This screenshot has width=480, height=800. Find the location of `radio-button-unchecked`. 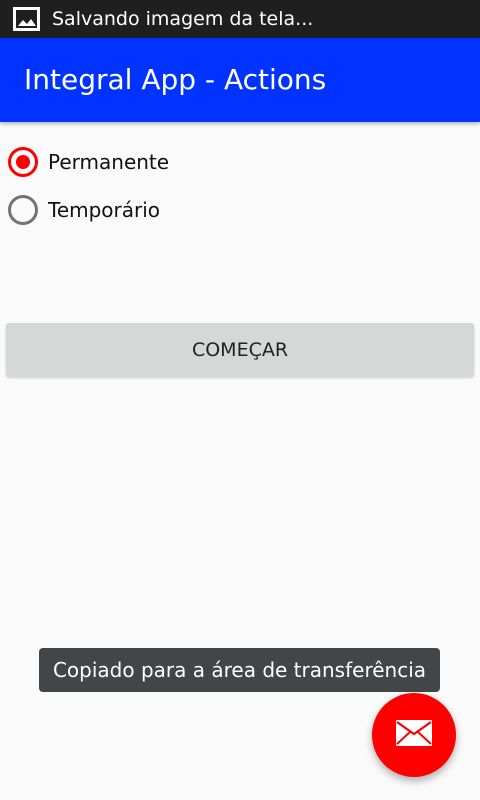

radio-button-unchecked is located at coordinates (23, 210).